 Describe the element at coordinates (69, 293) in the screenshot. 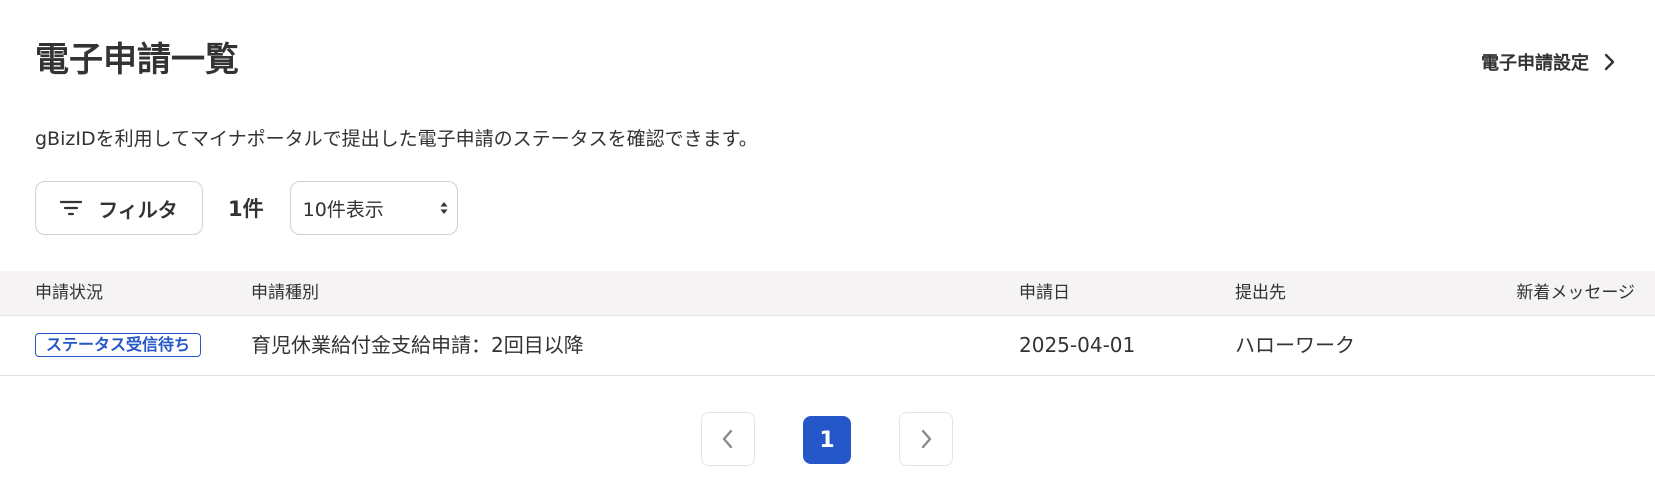

I see `column-header-status: 申請状況` at that location.